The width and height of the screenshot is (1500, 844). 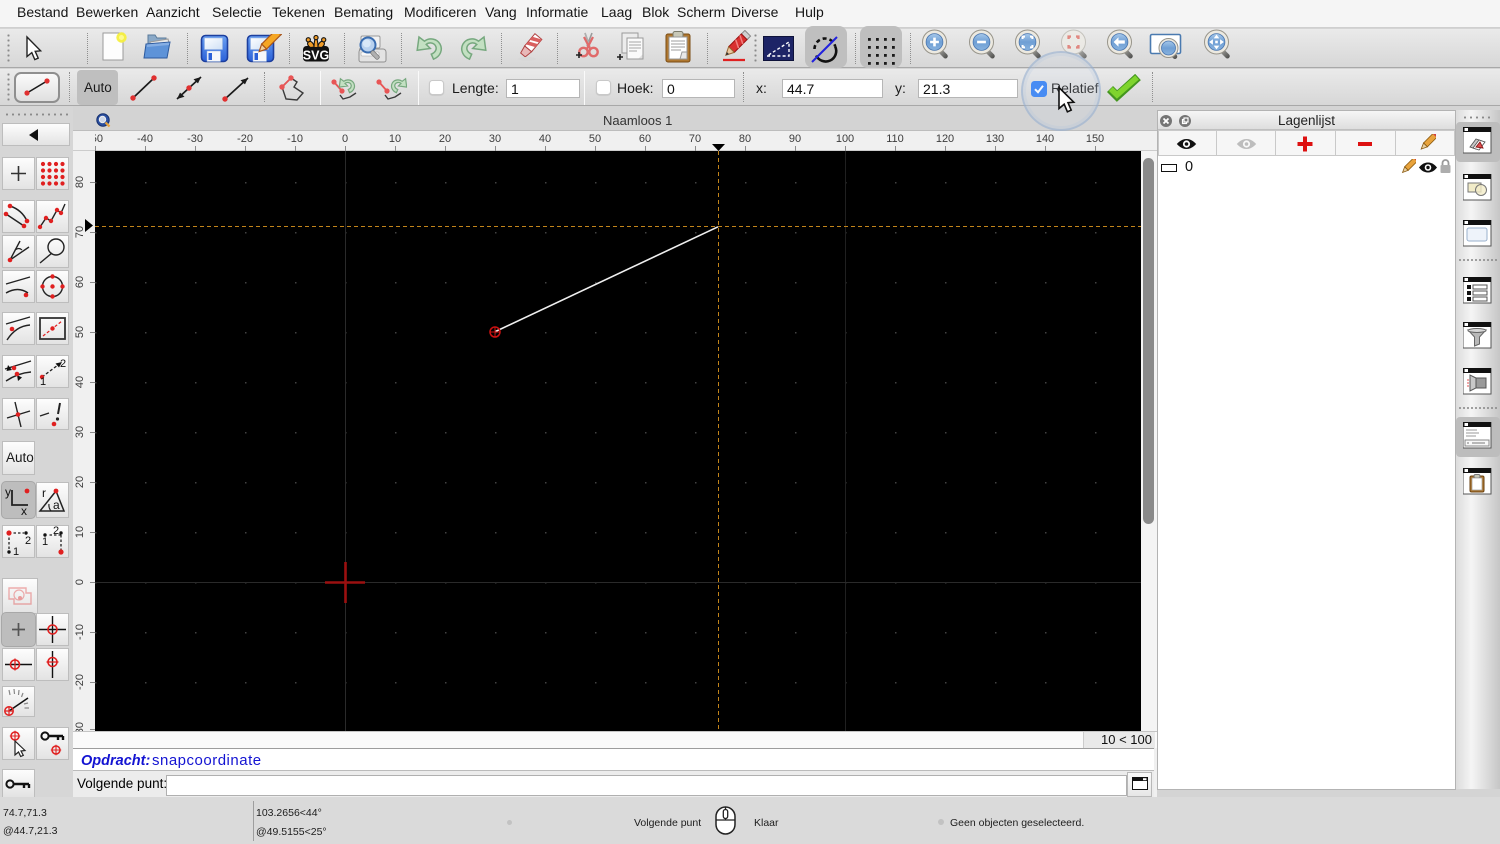 What do you see at coordinates (8, 492) in the screenshot?
I see `svg-text: y` at bounding box center [8, 492].